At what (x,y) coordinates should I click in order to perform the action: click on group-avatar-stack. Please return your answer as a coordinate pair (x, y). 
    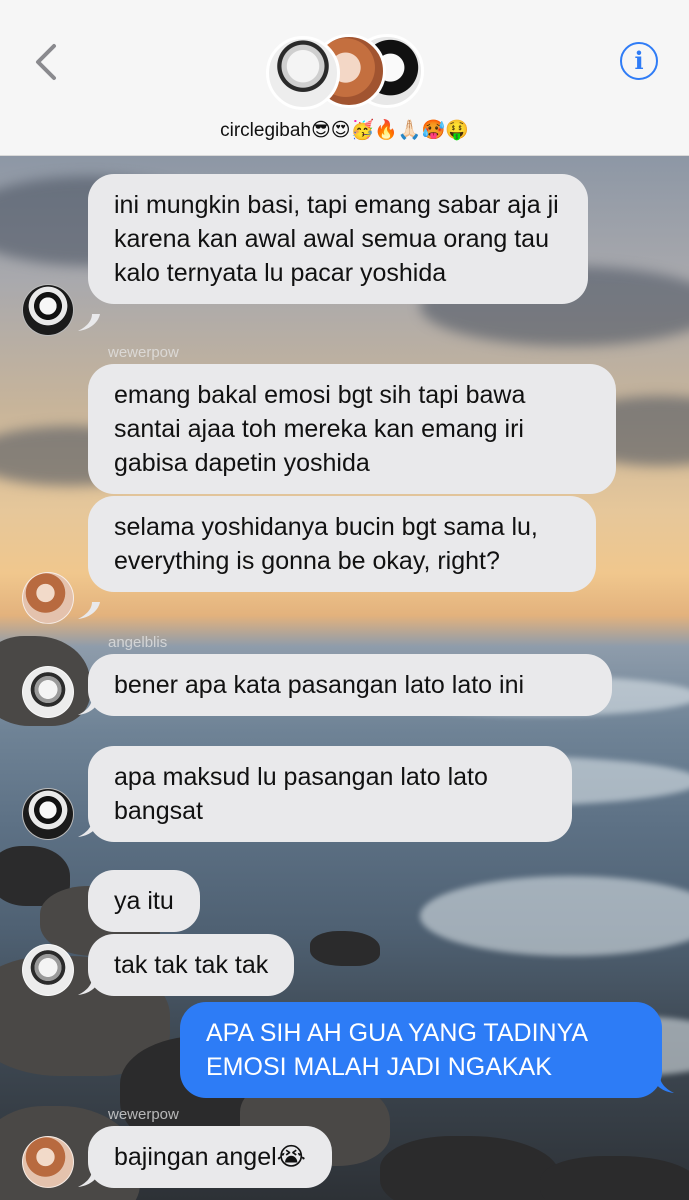
    Looking at the image, I should click on (345, 72).